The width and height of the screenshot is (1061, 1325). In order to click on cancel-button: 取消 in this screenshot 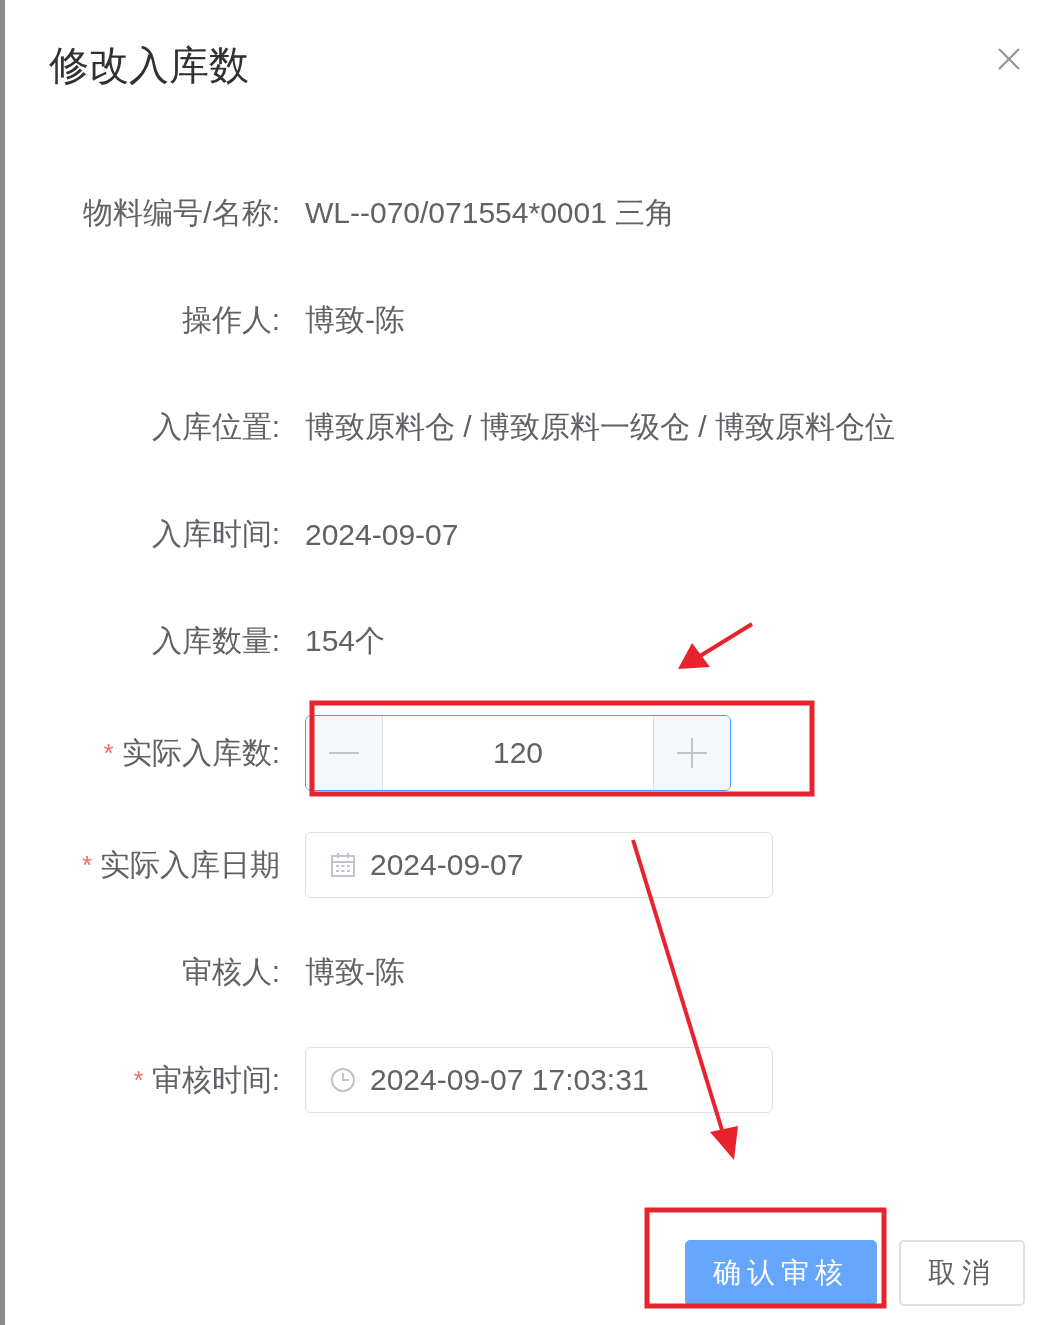, I will do `click(962, 1273)`.